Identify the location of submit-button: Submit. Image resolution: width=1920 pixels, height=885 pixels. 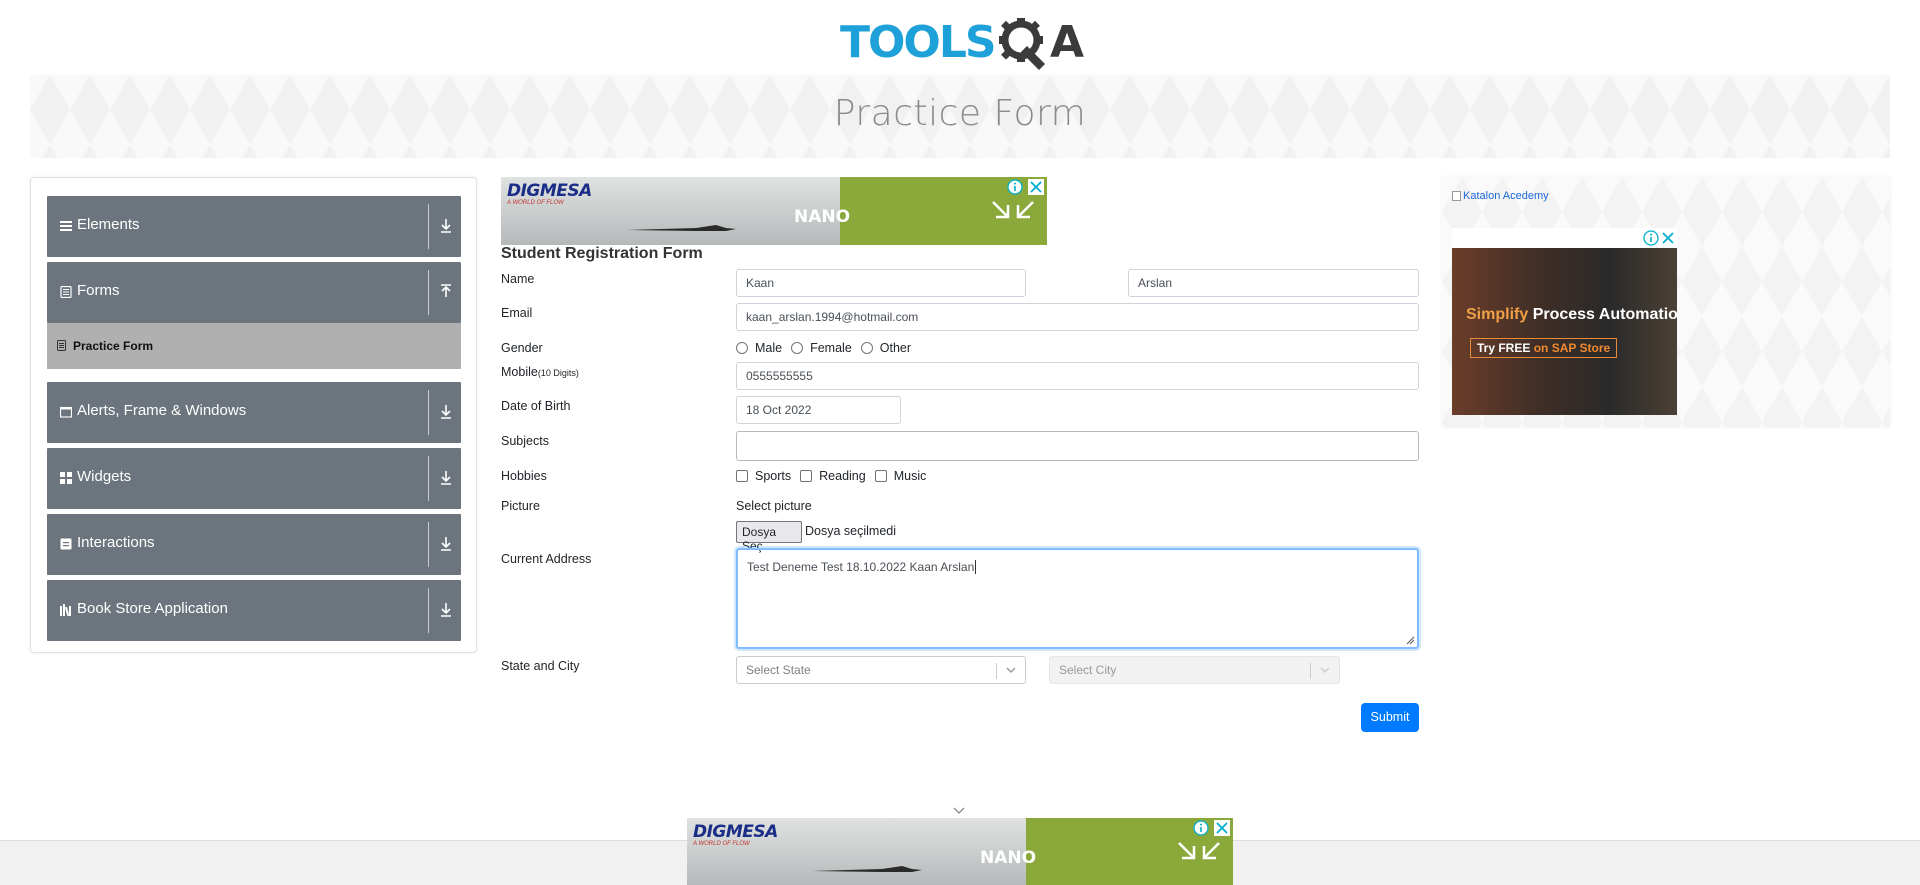
(1390, 717).